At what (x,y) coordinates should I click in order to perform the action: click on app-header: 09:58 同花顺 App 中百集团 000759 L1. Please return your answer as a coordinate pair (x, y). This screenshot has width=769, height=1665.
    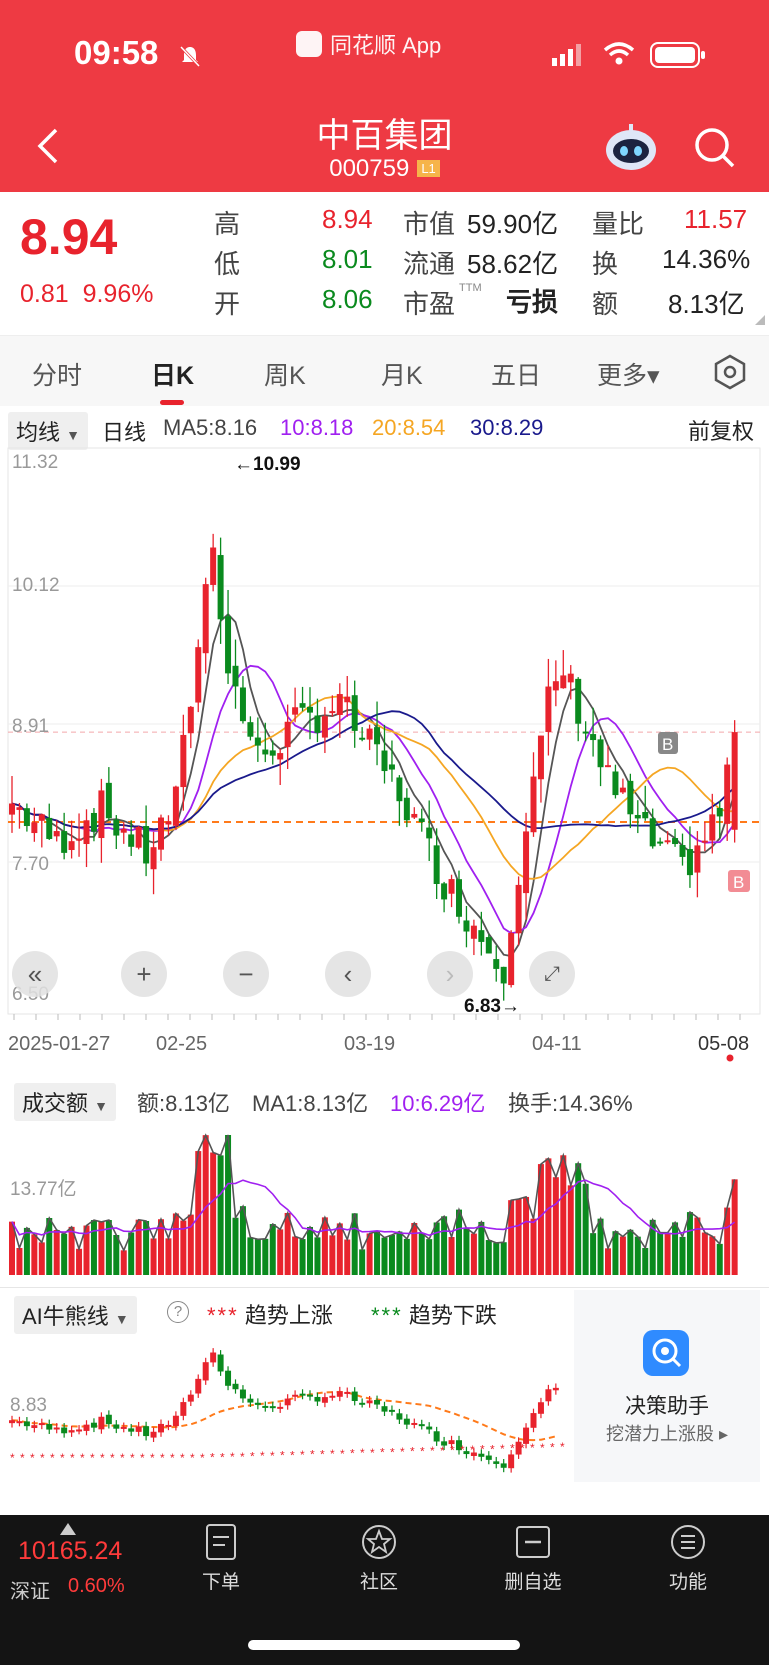
    Looking at the image, I should click on (384, 96).